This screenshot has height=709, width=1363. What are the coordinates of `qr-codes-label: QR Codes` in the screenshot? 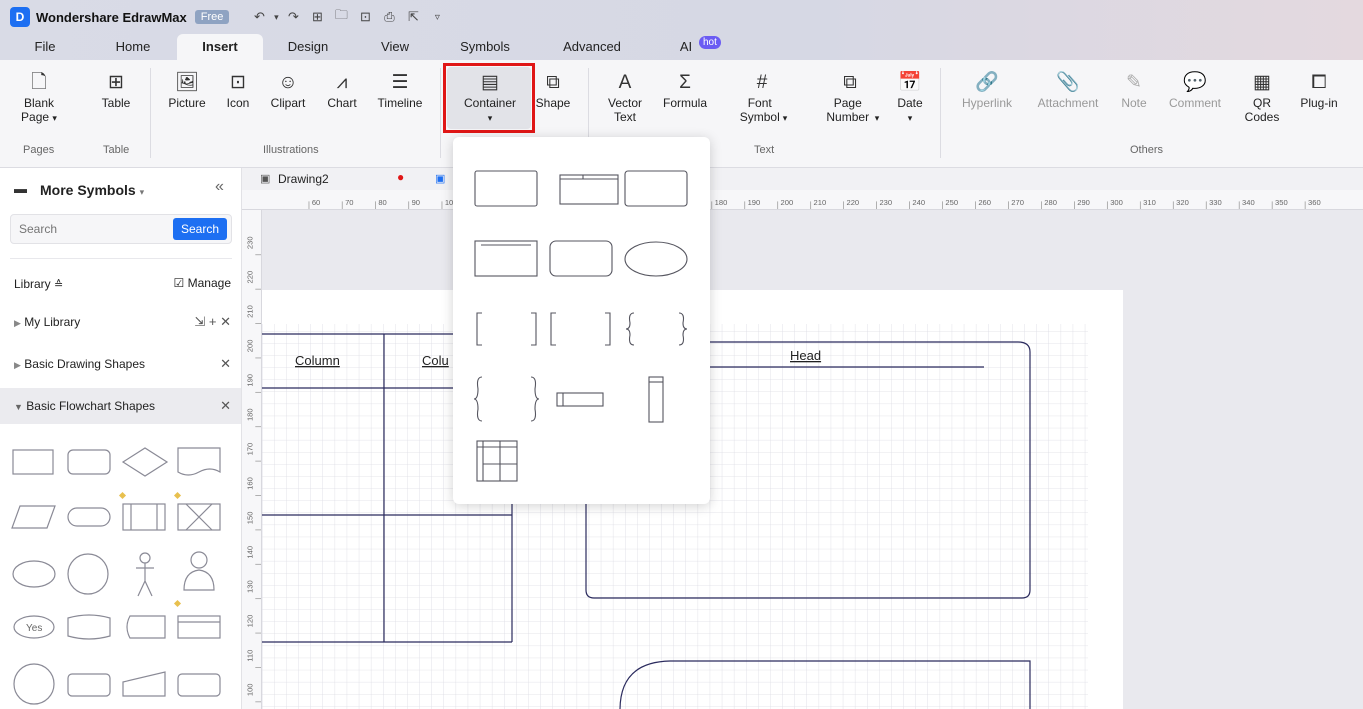 It's located at (1262, 110).